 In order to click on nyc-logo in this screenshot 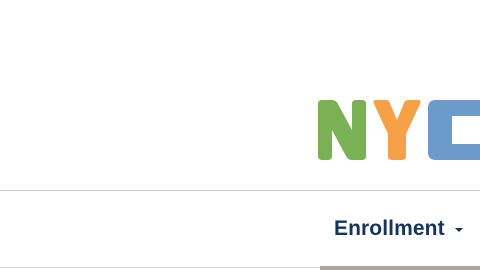, I will do `click(399, 130)`.